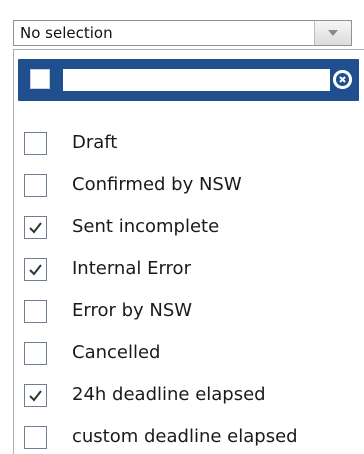  What do you see at coordinates (146, 226) in the screenshot?
I see `option-label: Sent incomplete` at bounding box center [146, 226].